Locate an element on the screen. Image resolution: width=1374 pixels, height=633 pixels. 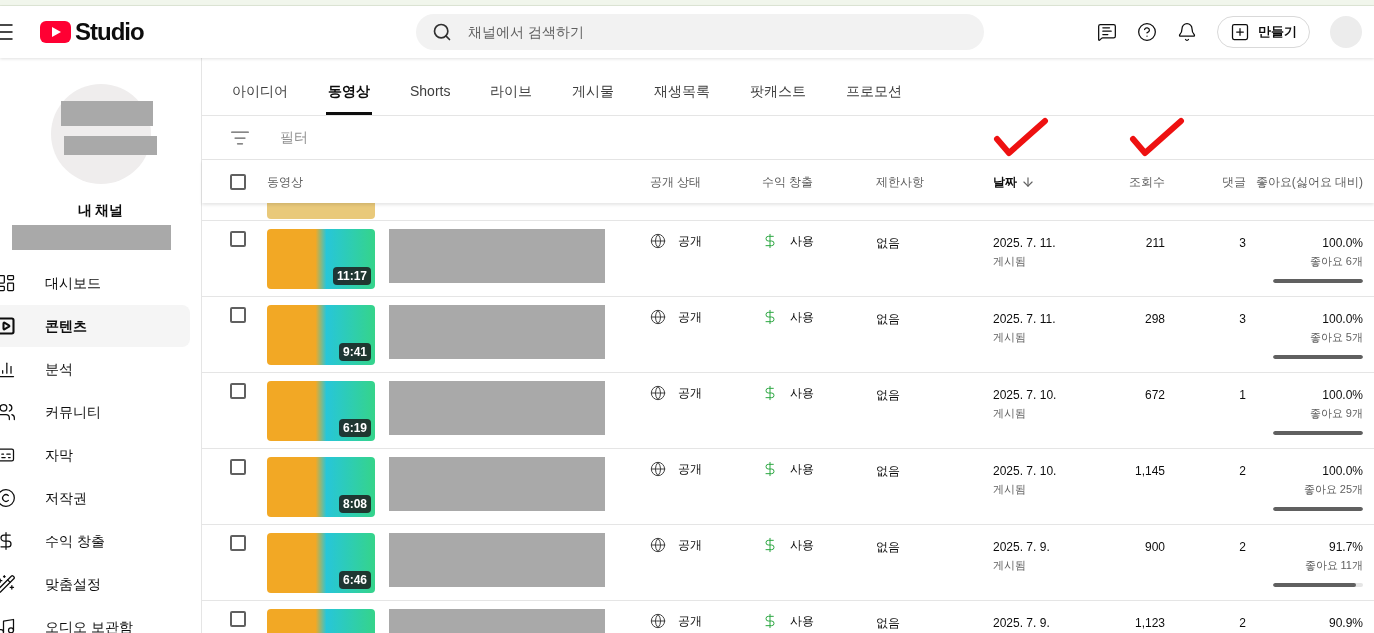
likes-count: 좋아요 6개 is located at coordinates (1336, 261).